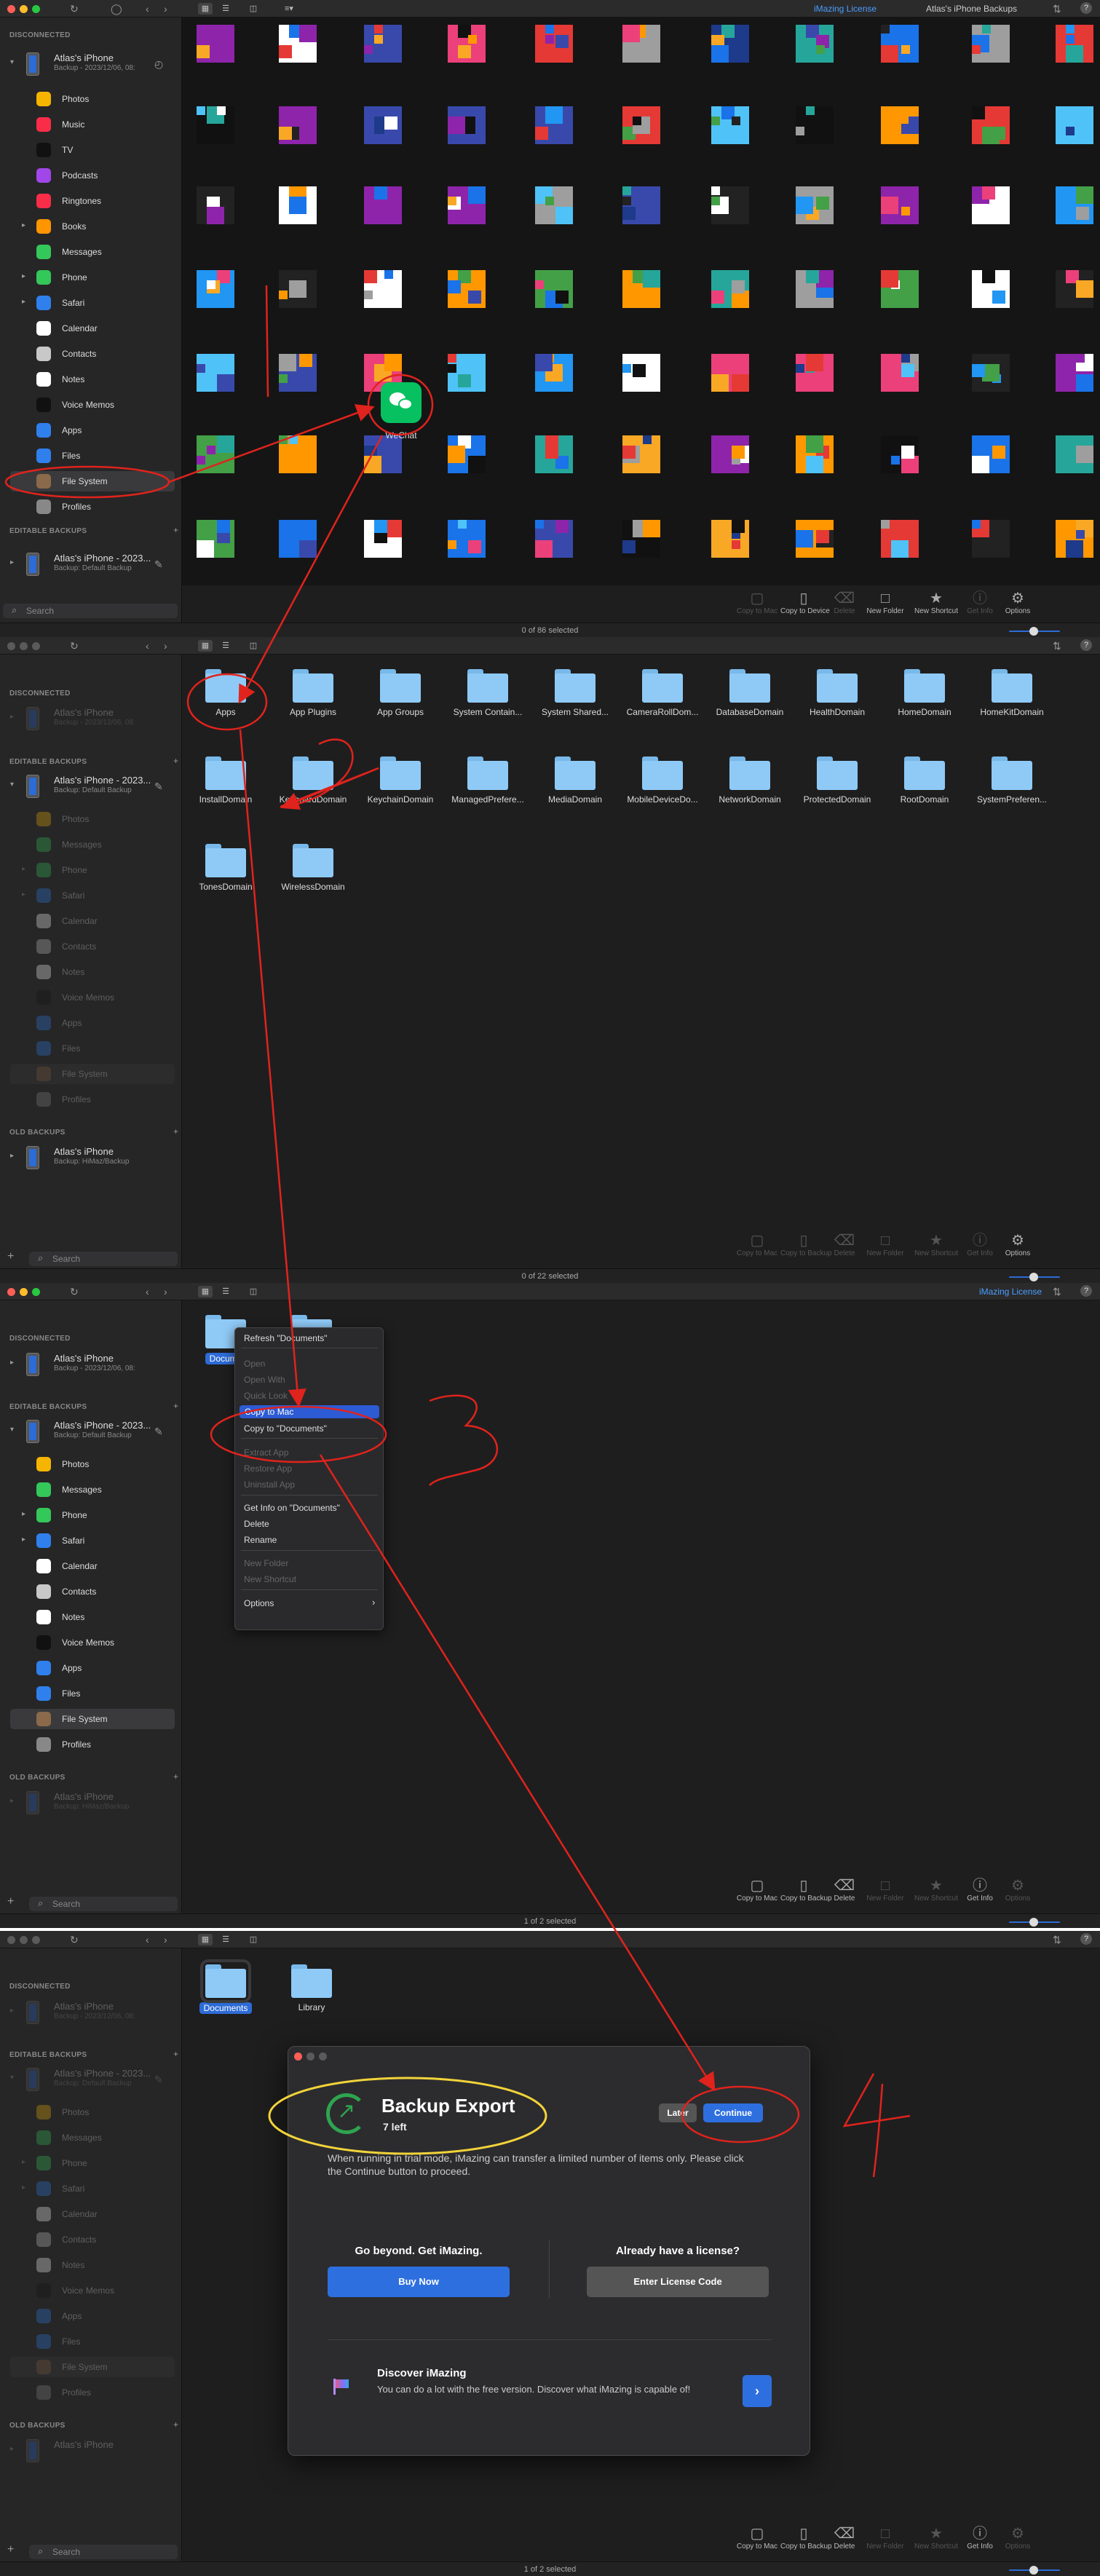  What do you see at coordinates (92, 2239) in the screenshot?
I see `sidebar-item-contacts: Contacts` at bounding box center [92, 2239].